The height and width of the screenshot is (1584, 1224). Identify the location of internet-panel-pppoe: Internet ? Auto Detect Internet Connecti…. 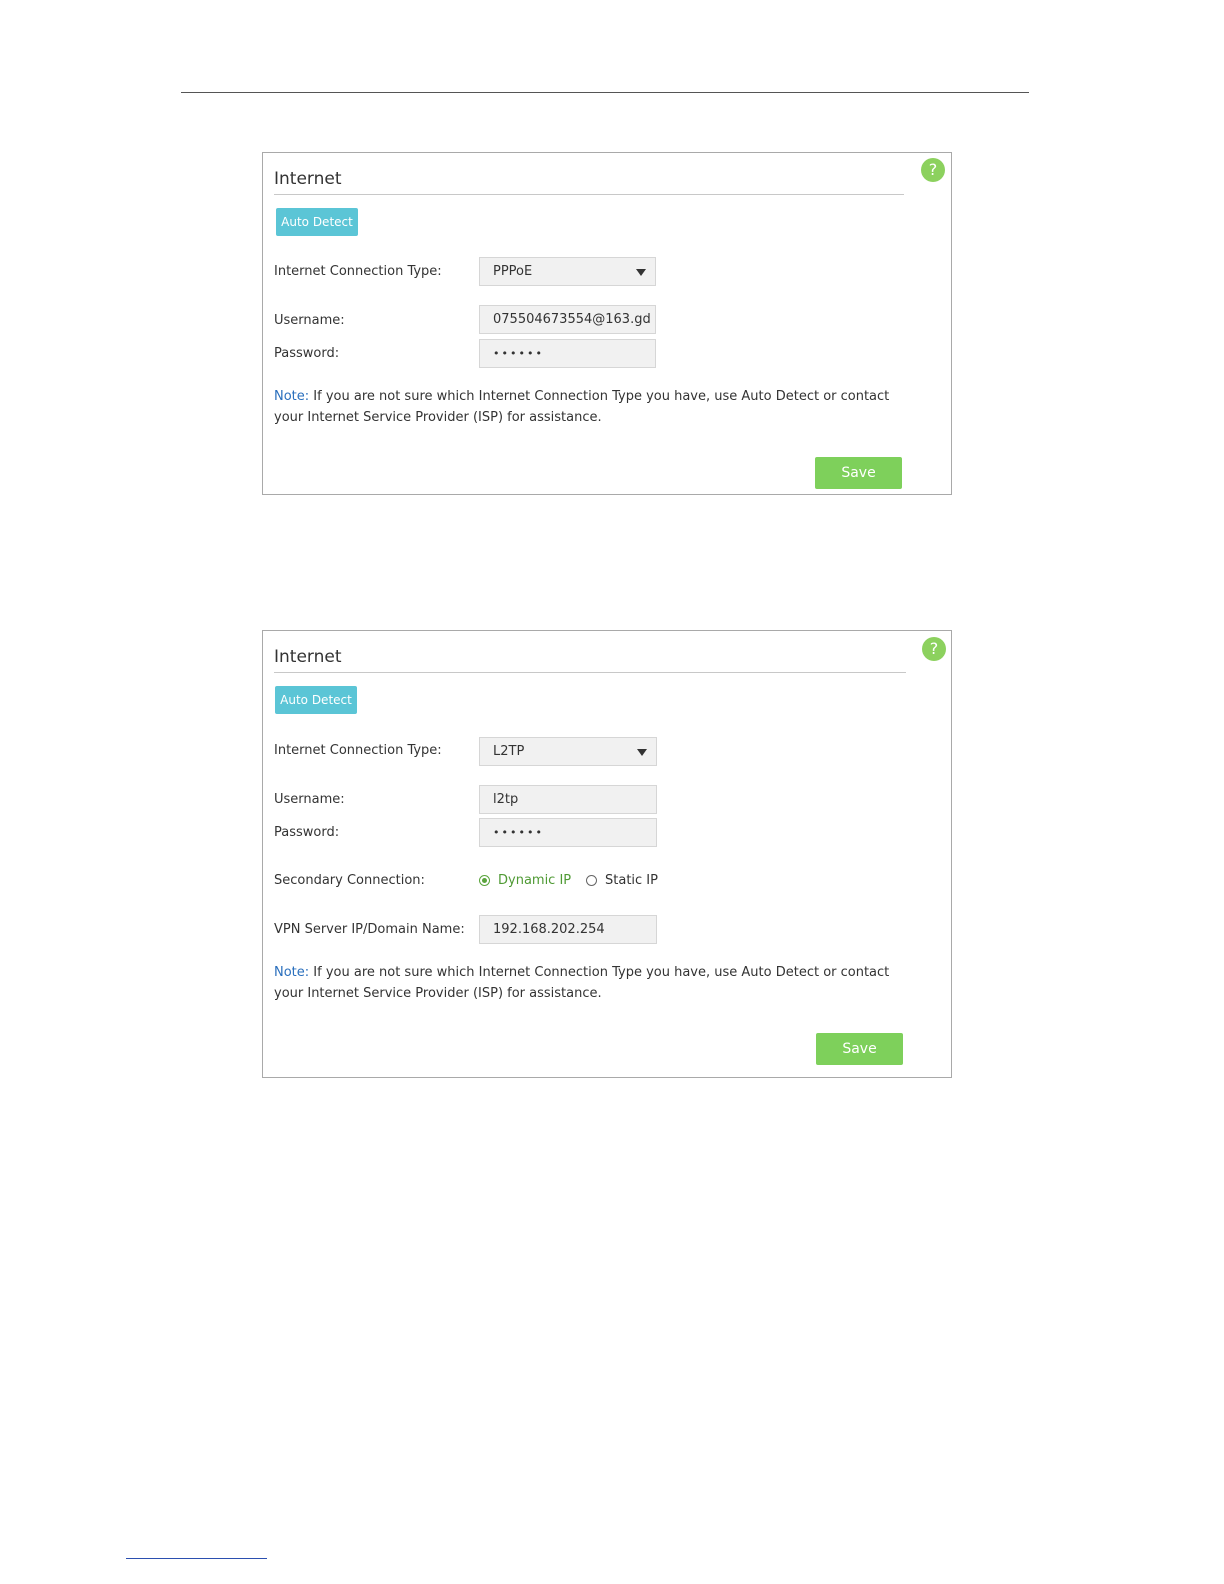
(607, 323).